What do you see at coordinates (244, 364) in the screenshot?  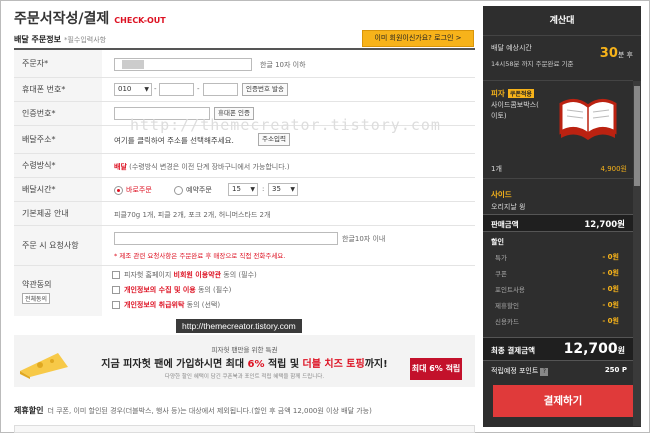 I see `banner-headline: 지금 피자헛 팬에 가입하시면 최대 6% 적립 및 더블 치즈 토핑까지!` at bounding box center [244, 364].